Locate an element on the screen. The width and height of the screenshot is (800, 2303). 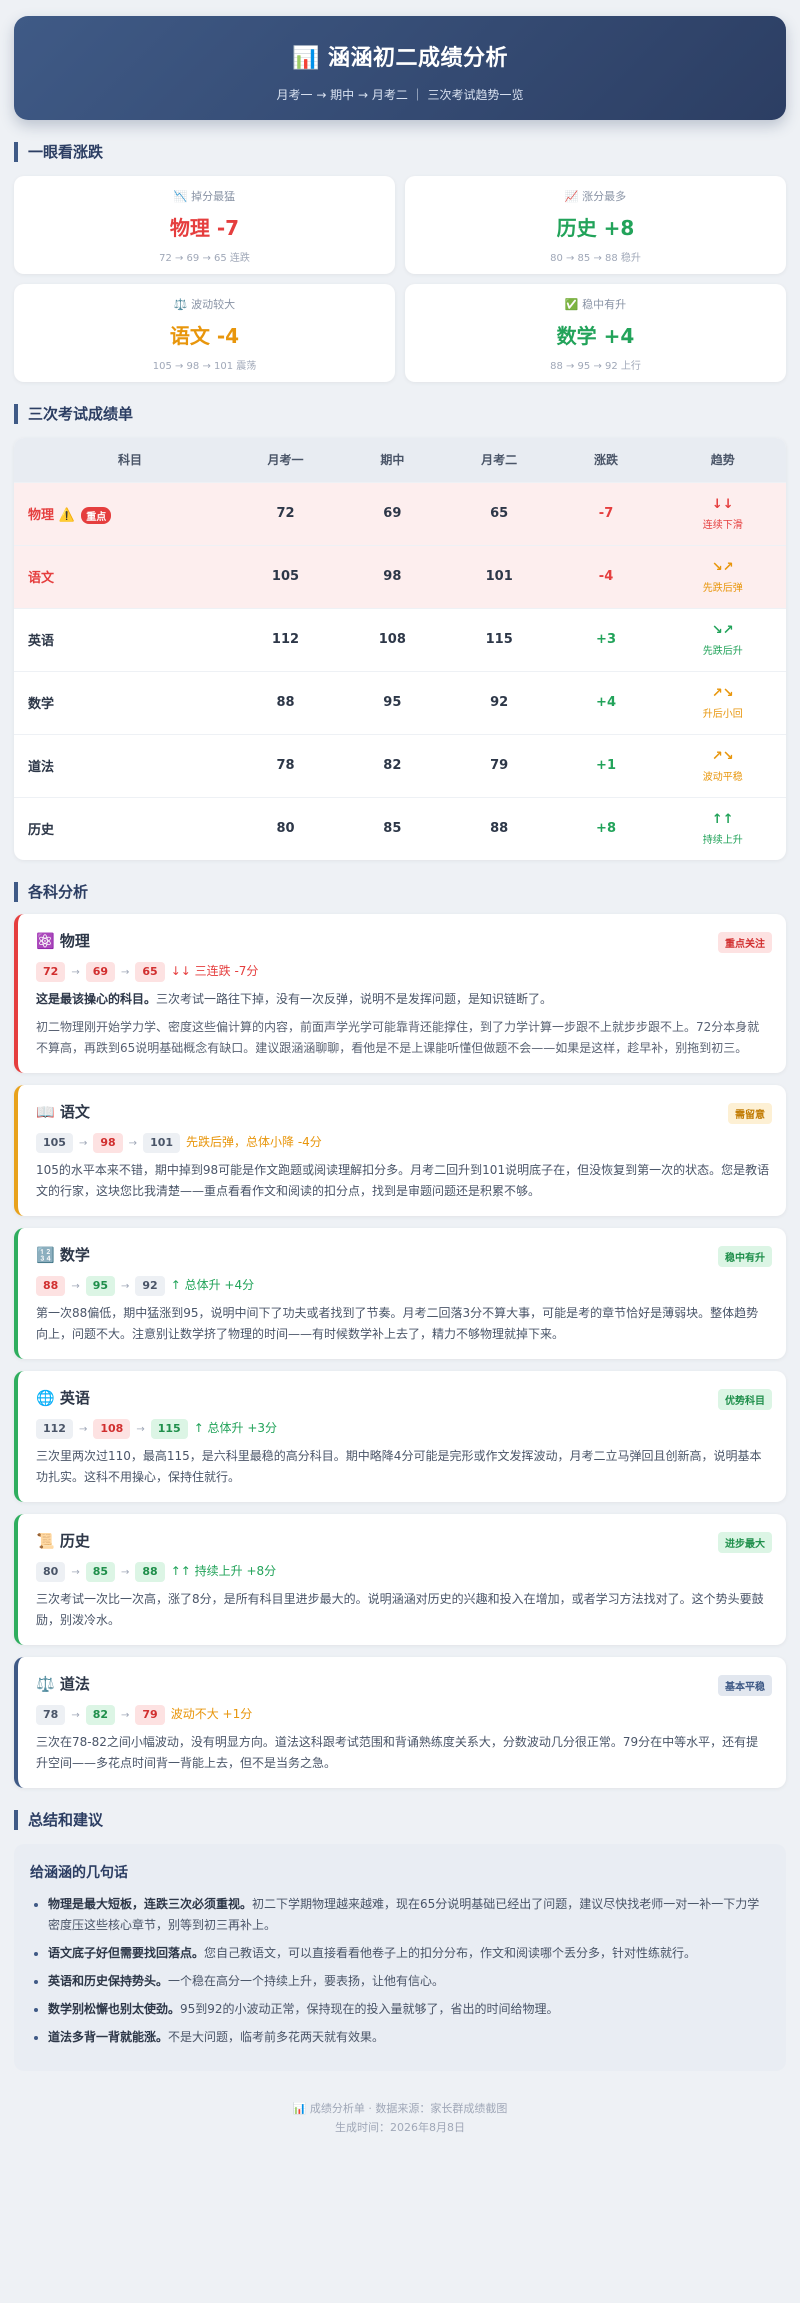
stat-detail: 105 → 98 → 101 震荡 is located at coordinates (204, 366).